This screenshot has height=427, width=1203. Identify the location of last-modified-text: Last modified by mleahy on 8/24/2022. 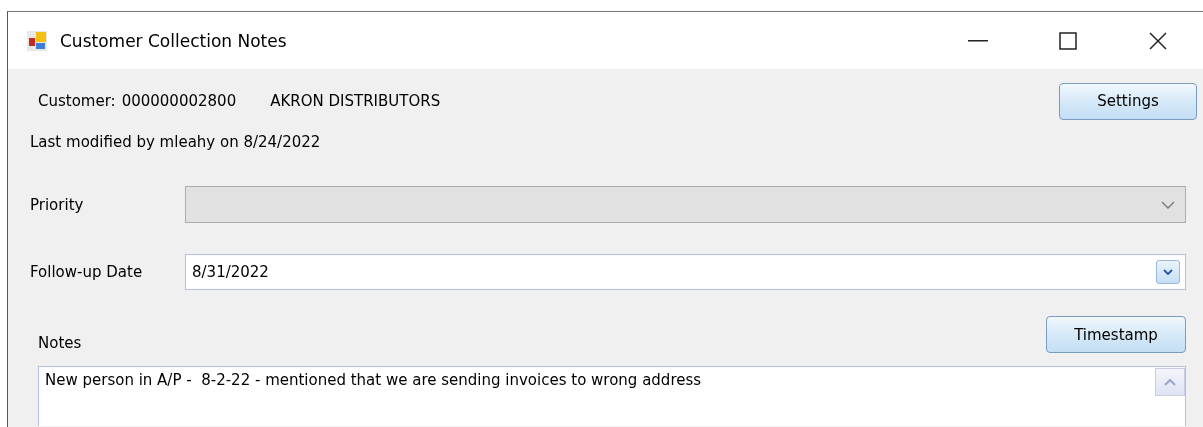
(175, 142).